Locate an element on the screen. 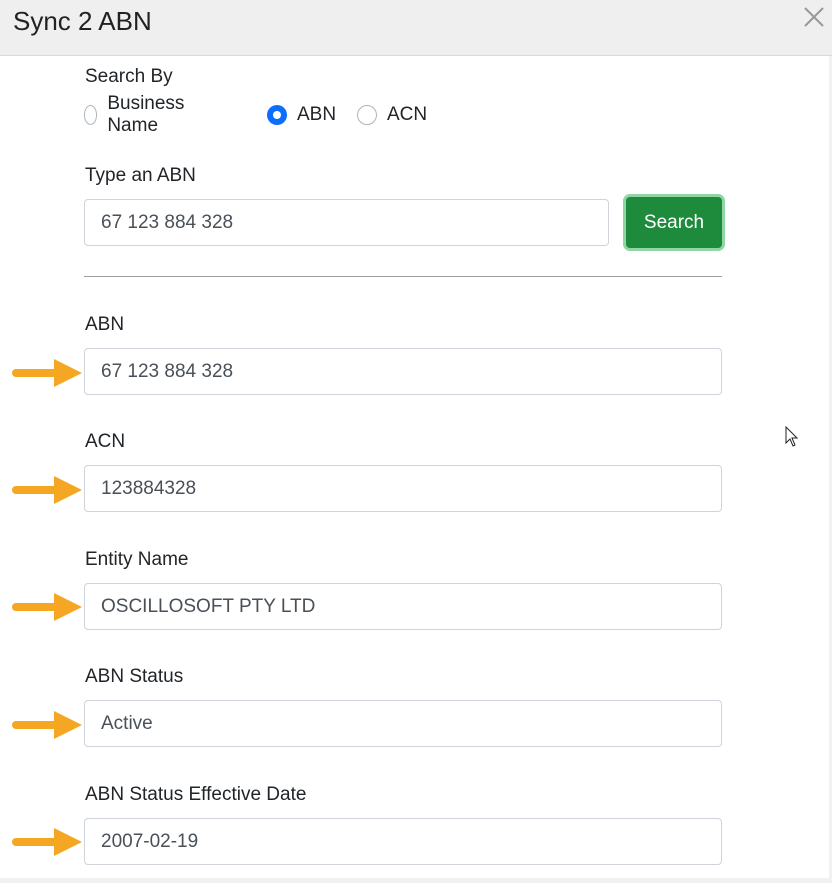  radio-business-name: Business Name is located at coordinates (137, 114).